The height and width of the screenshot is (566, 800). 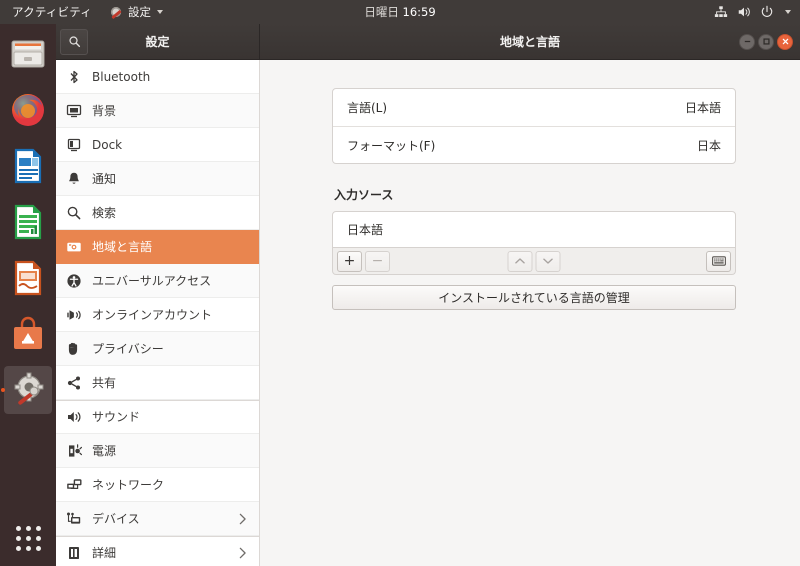 I want to click on clock: 日曜日 16:59, so click(x=400, y=12).